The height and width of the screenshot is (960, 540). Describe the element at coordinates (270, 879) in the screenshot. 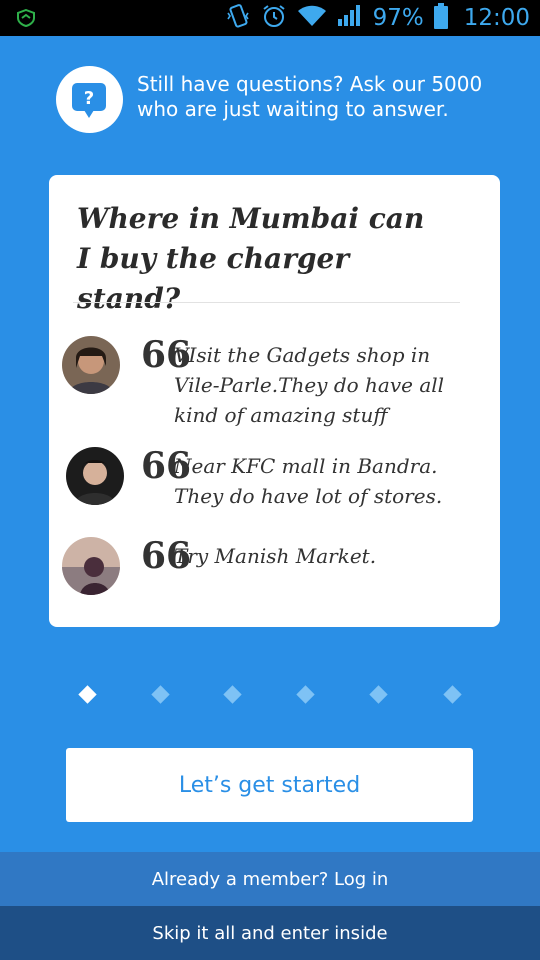

I see `login-button: Already a member? Log in` at that location.